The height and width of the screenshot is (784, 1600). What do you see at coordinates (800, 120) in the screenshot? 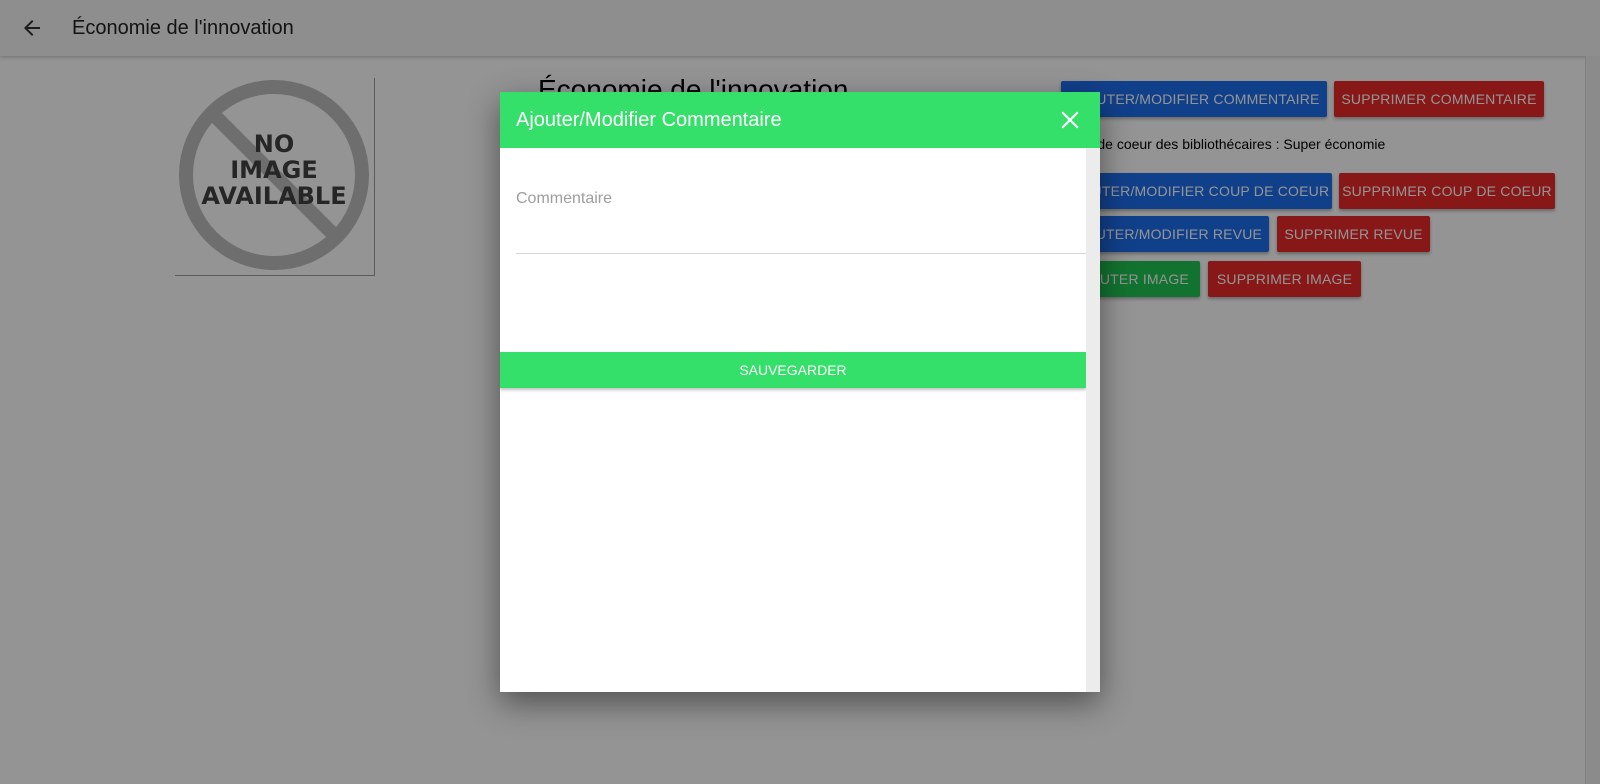
I see `dialog-header: Ajouter/Modifier Commentaire` at bounding box center [800, 120].